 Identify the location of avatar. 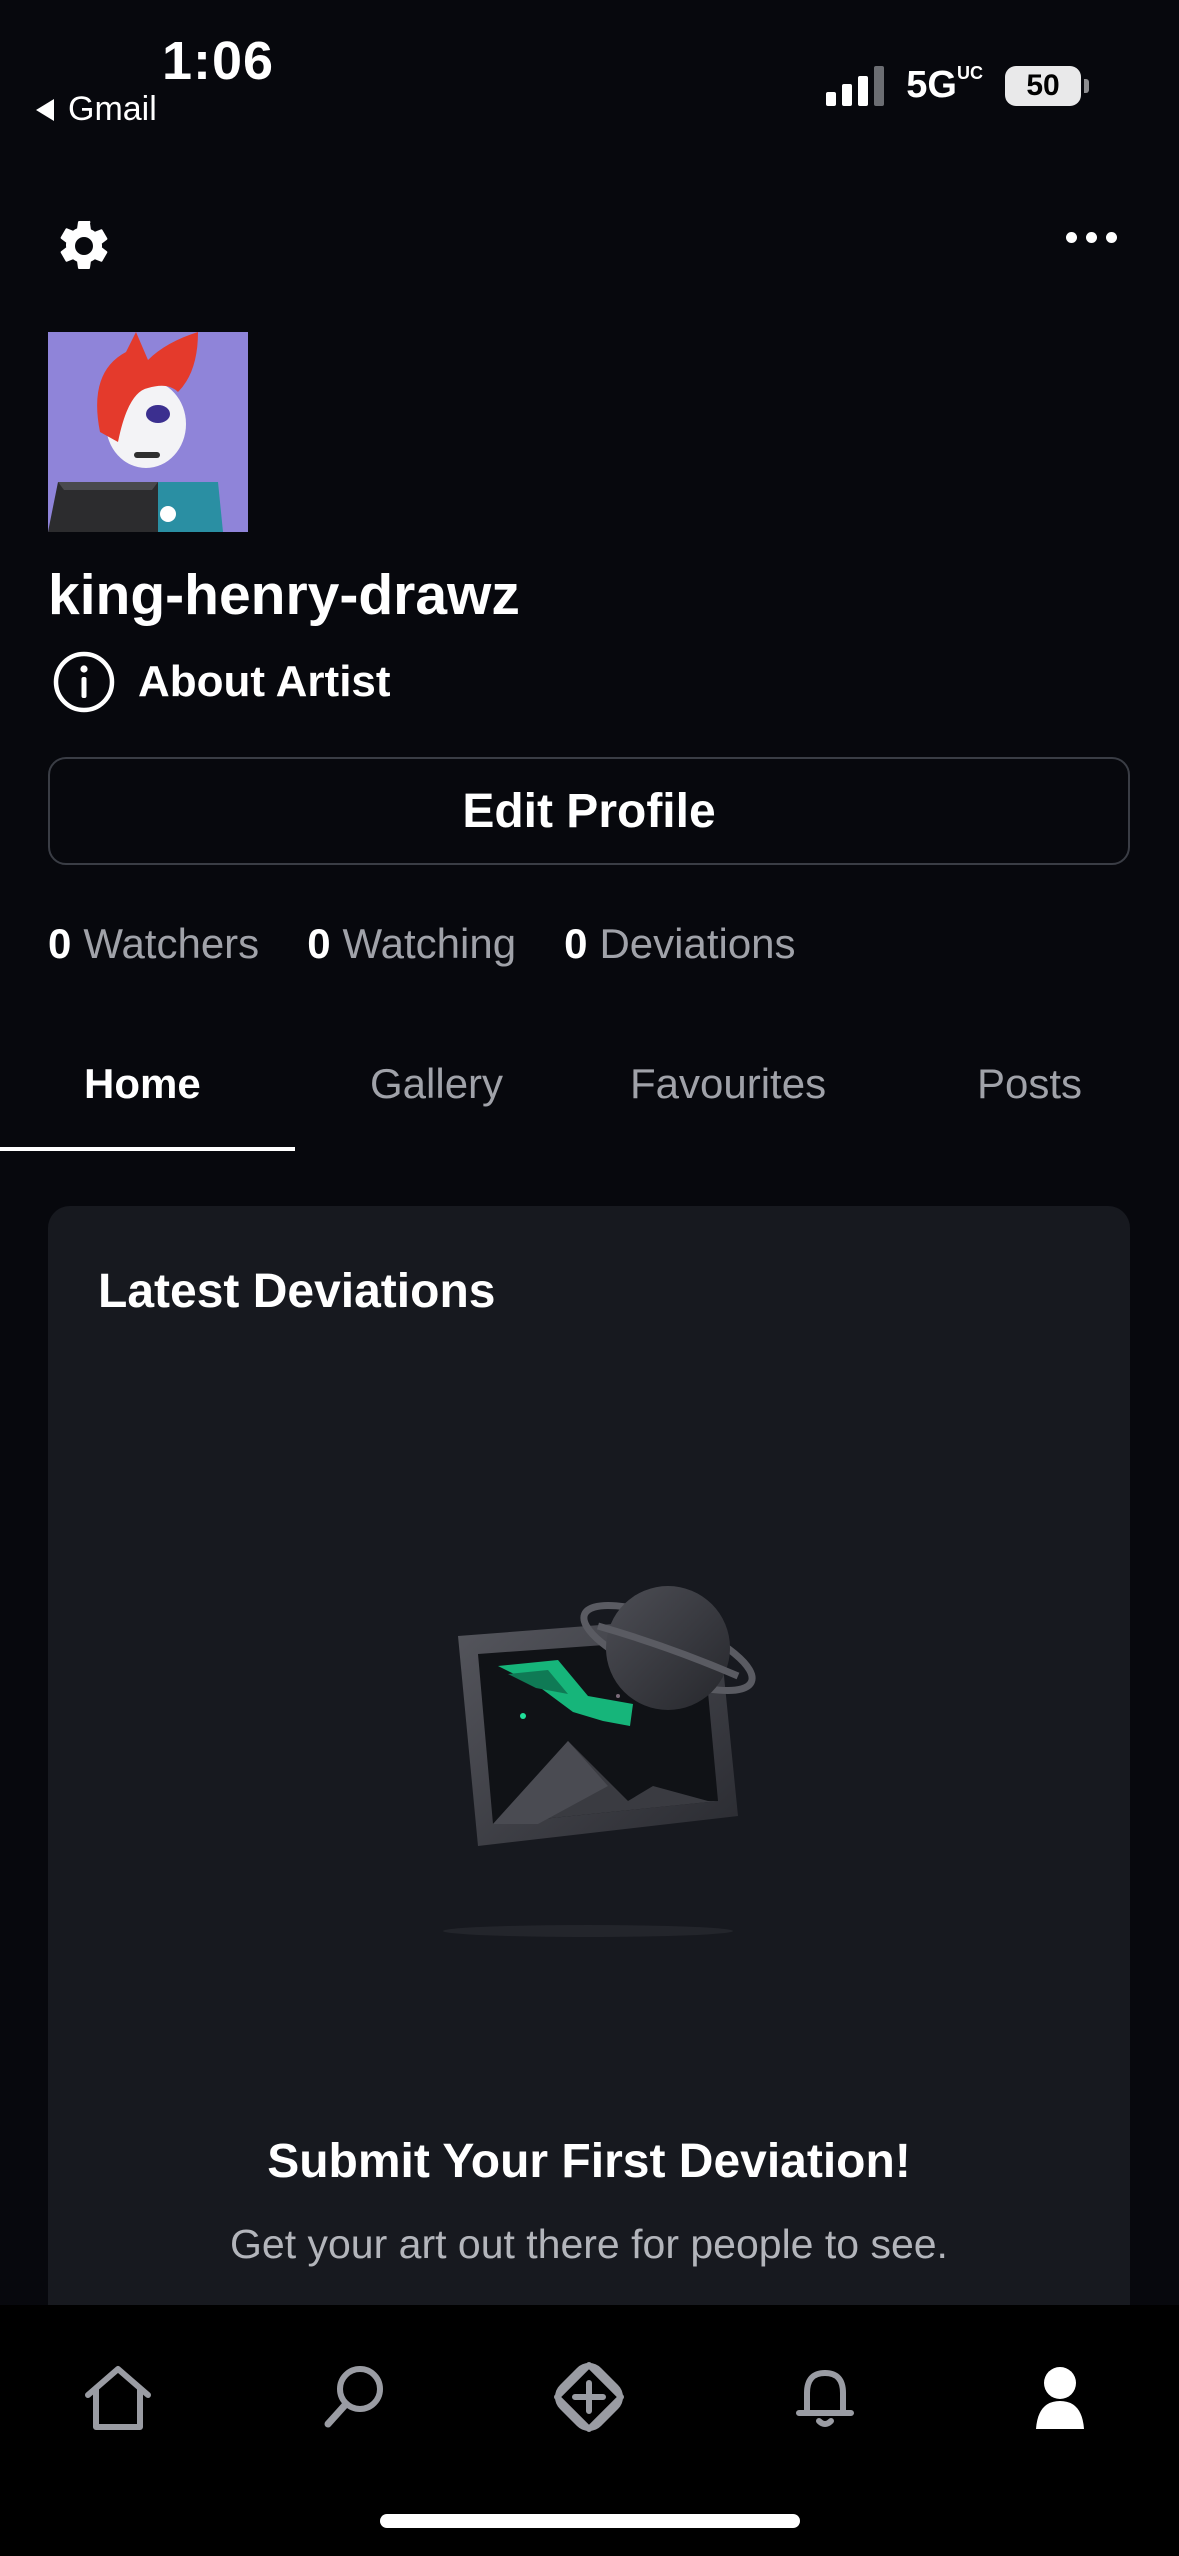
(148, 432).